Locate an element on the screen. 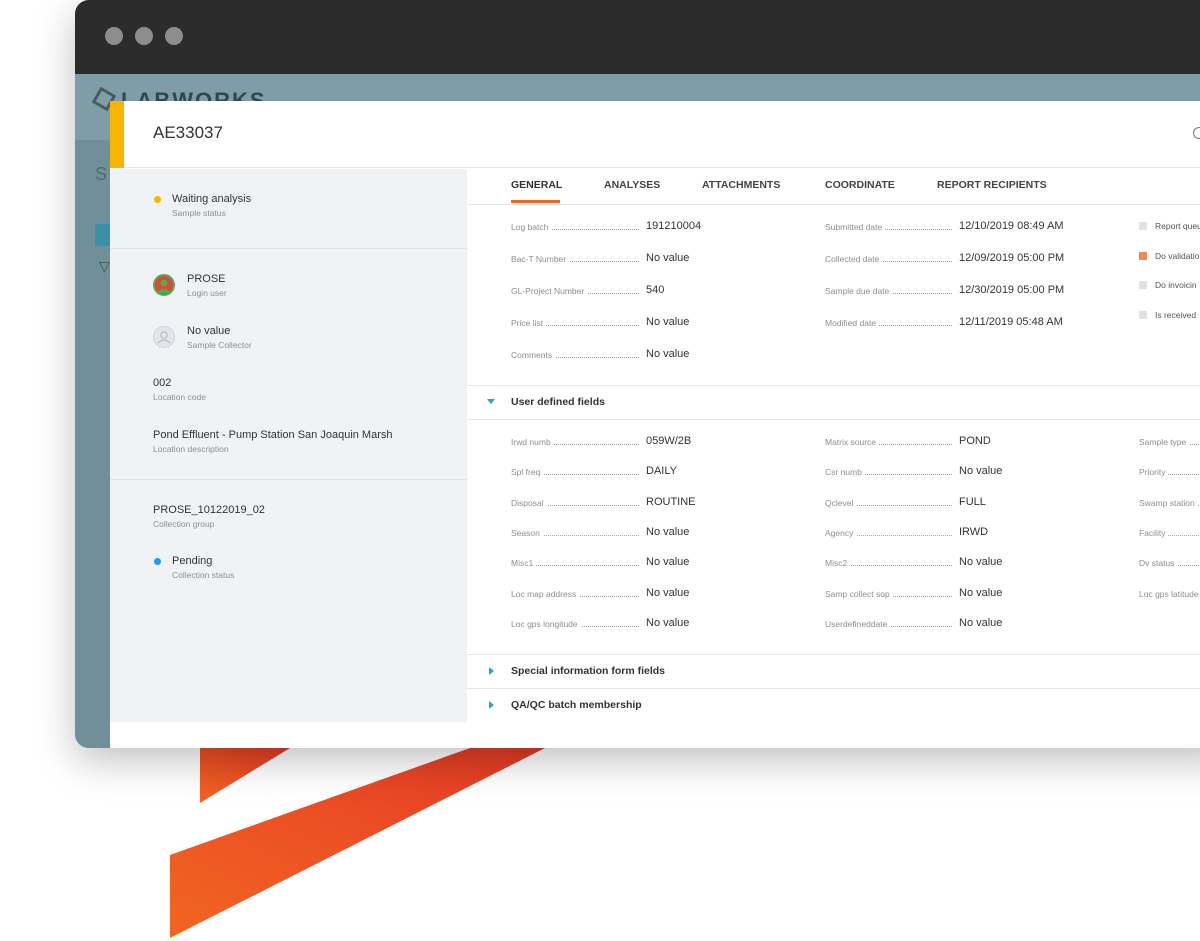  field-value: FULL is located at coordinates (972, 501).